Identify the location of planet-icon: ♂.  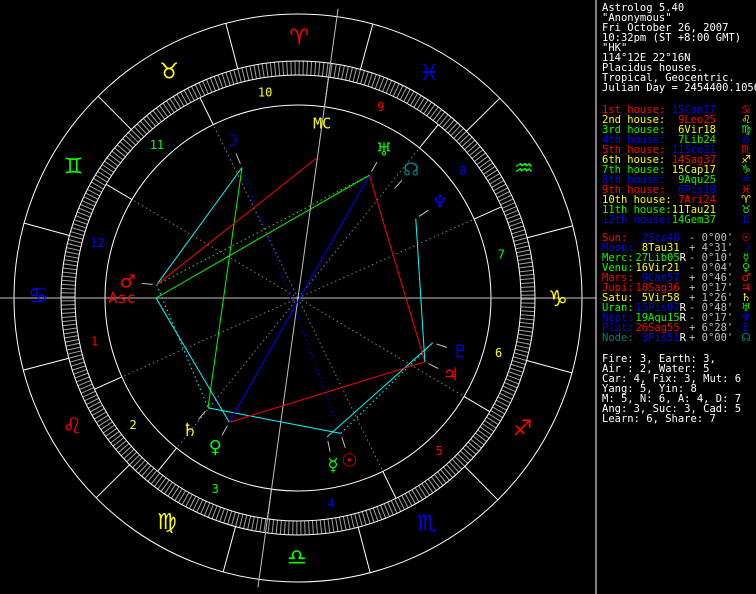
(128, 282).